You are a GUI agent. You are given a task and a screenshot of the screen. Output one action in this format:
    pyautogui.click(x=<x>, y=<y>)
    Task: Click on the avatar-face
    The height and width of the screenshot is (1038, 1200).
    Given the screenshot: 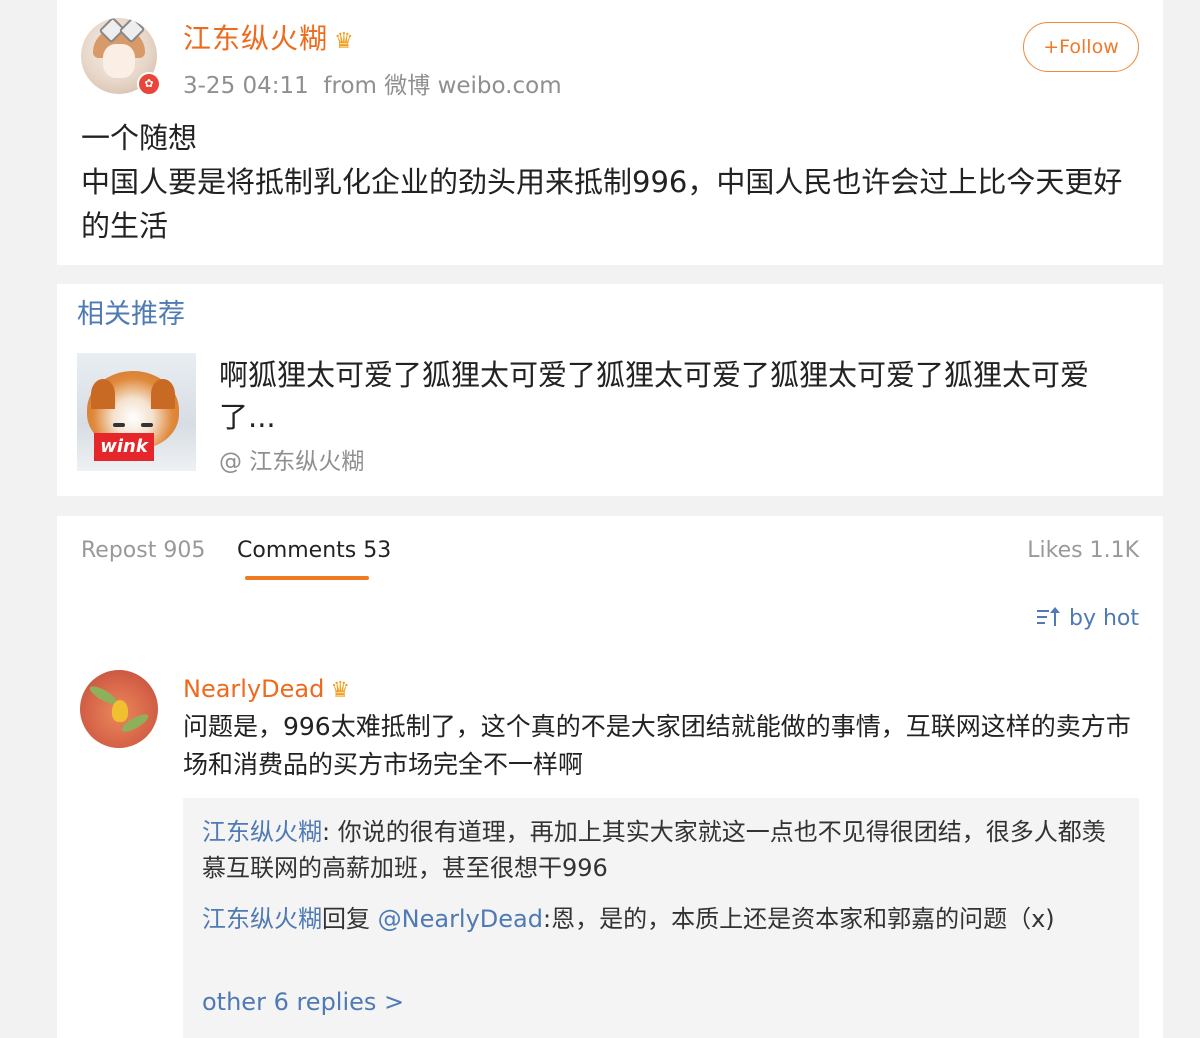 What is the action you would take?
    pyautogui.click(x=119, y=61)
    